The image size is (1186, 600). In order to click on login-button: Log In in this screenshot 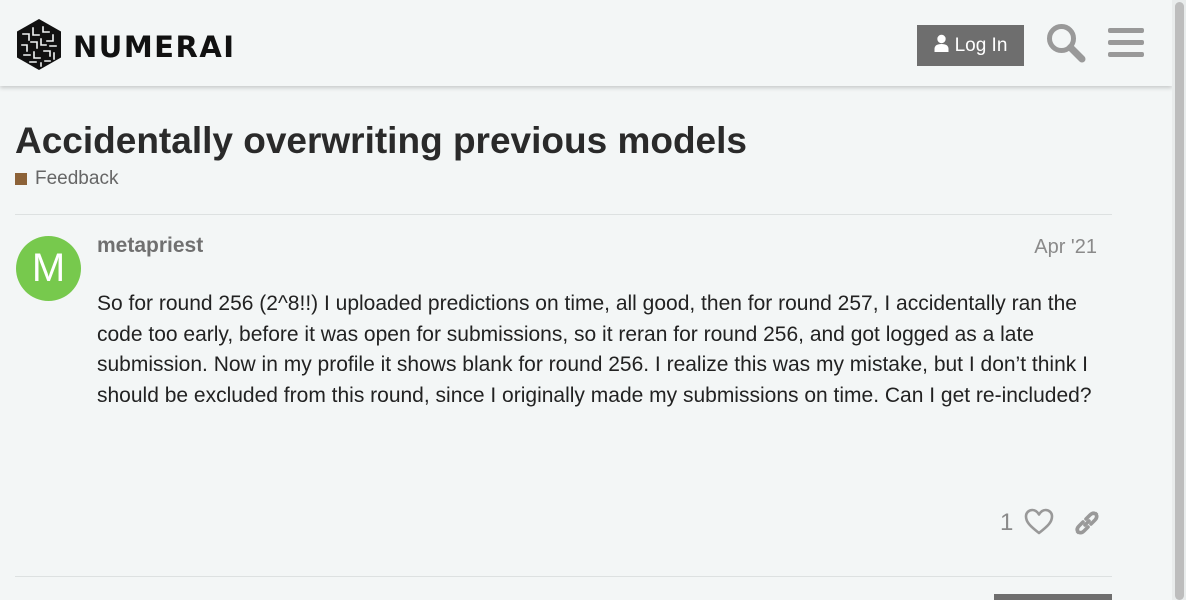, I will do `click(970, 45)`.